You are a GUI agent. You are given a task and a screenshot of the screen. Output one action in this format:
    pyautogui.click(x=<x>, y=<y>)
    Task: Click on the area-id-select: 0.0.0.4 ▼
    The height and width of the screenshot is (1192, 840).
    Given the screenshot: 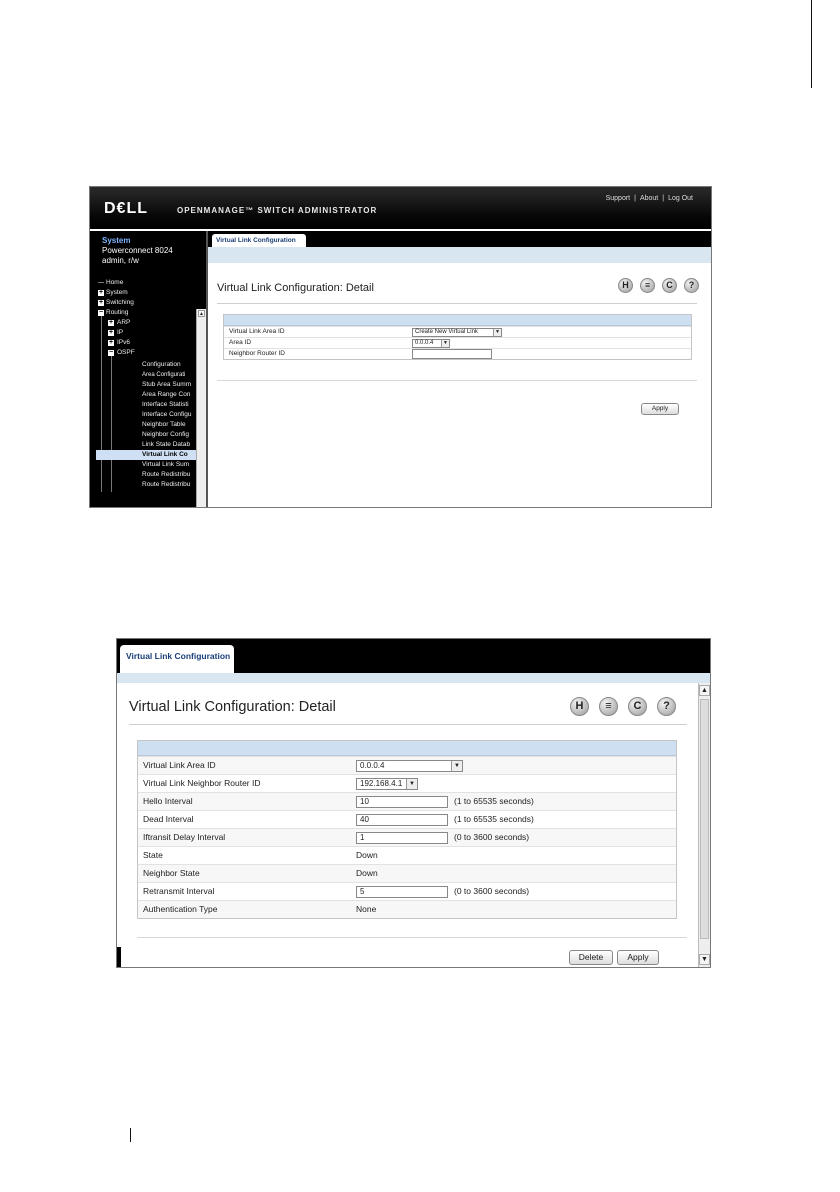 What is the action you would take?
    pyautogui.click(x=431, y=343)
    